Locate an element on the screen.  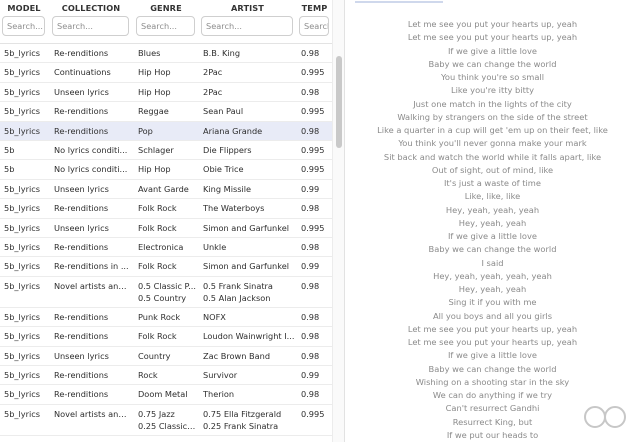
cell-line: Punk Rock is located at coordinates (159, 316).